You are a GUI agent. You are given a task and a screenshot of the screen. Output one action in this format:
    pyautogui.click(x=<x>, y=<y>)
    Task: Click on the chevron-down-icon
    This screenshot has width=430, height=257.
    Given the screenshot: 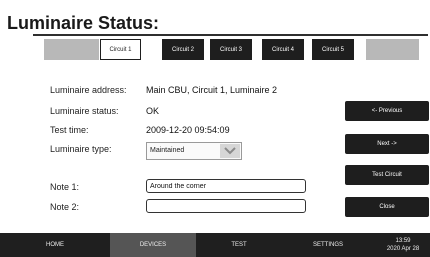 What is the action you would take?
    pyautogui.click(x=230, y=151)
    